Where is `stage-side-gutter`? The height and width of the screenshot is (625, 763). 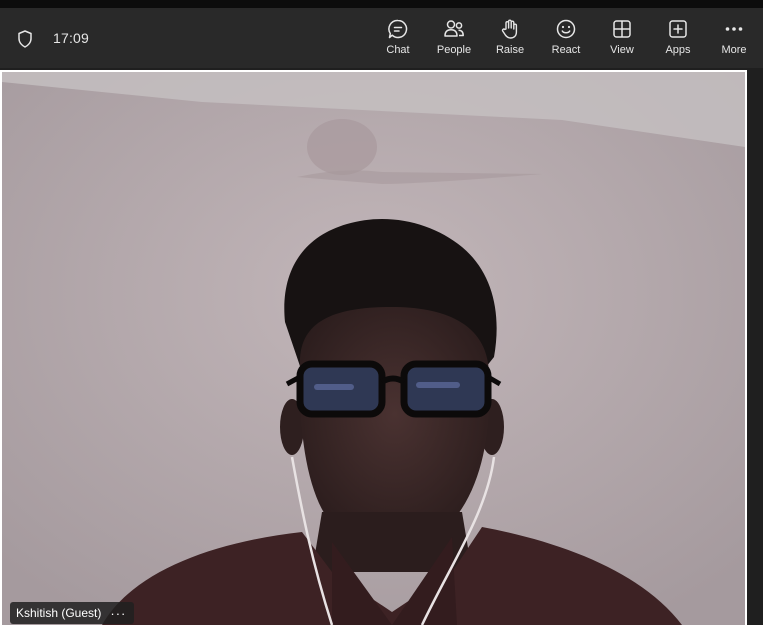
stage-side-gutter is located at coordinates (755, 347).